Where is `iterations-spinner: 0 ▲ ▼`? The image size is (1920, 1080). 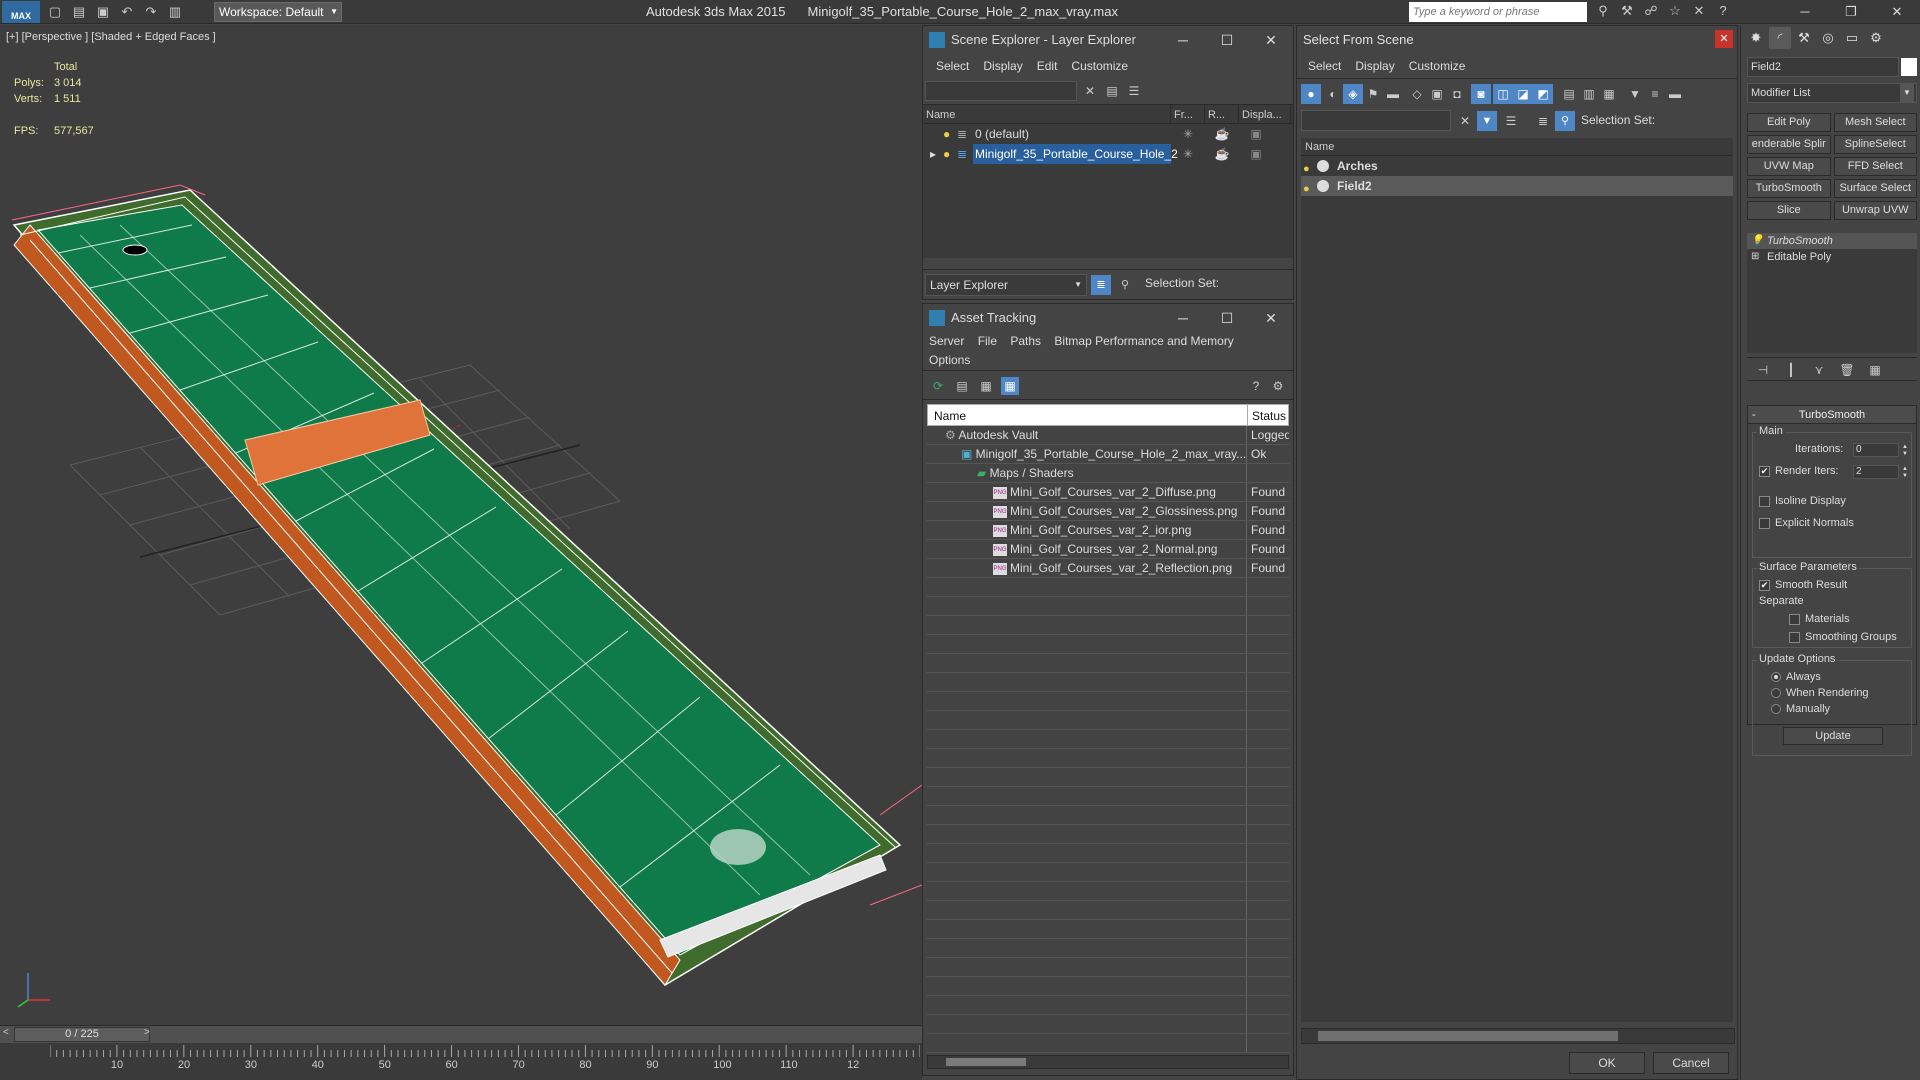
iterations-spinner: 0 ▲ ▼ is located at coordinates (1880, 450).